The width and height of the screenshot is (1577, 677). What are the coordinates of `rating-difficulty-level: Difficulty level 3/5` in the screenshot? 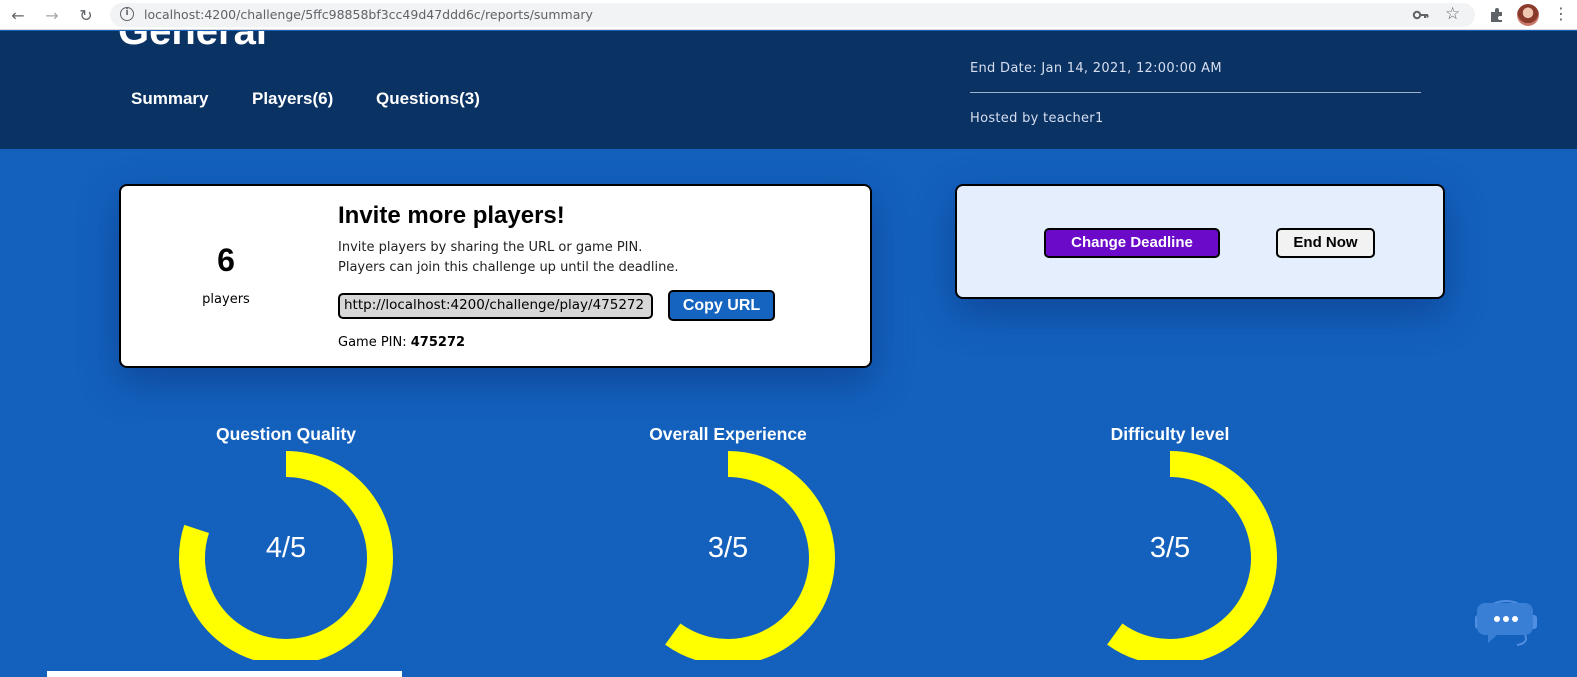 It's located at (1170, 545).